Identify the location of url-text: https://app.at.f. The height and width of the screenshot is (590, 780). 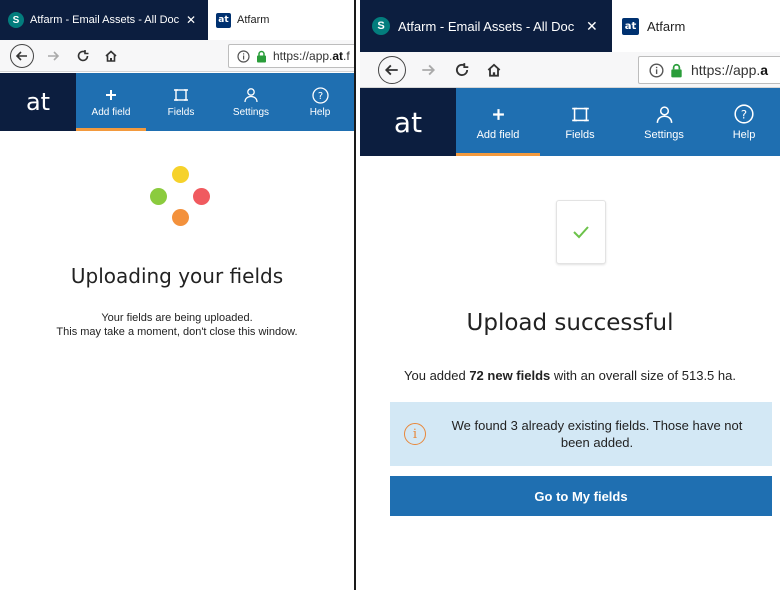
(311, 56).